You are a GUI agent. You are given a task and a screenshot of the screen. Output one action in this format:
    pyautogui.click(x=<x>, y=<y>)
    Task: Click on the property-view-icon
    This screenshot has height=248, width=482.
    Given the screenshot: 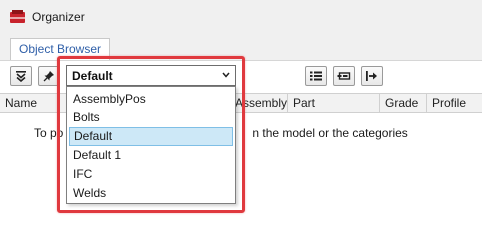 What is the action you would take?
    pyautogui.click(x=344, y=76)
    